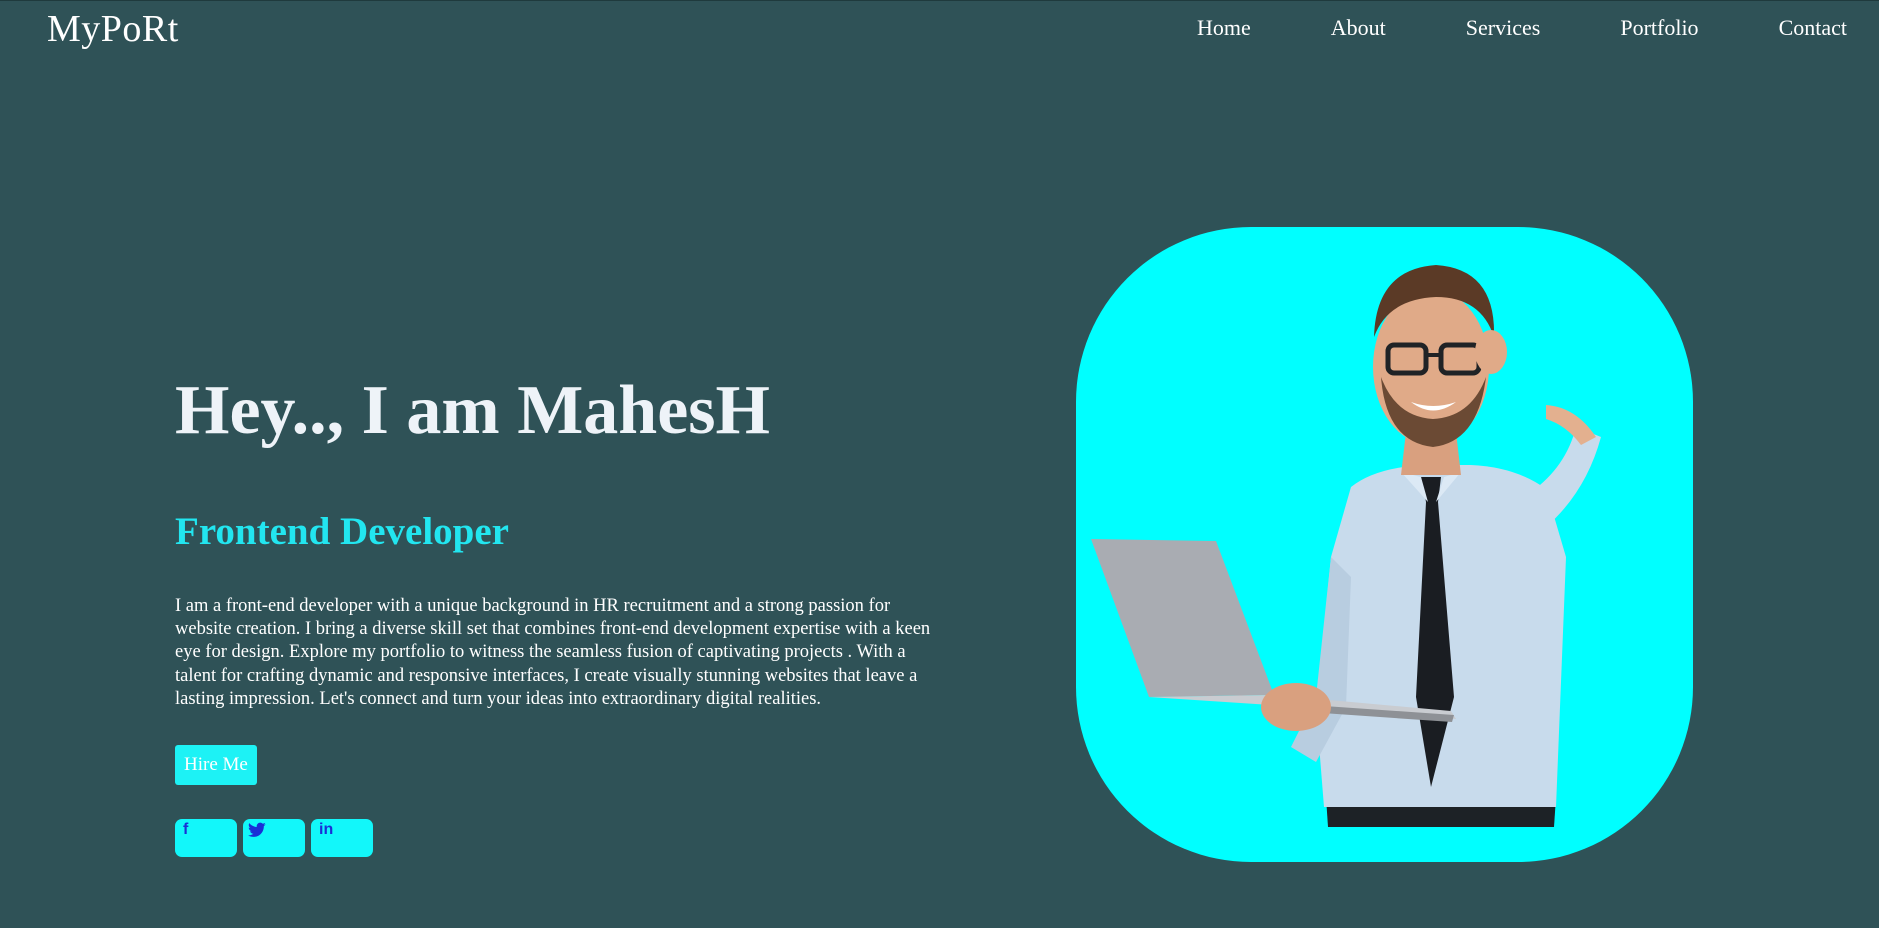  I want to click on social-links: f in, so click(274, 838).